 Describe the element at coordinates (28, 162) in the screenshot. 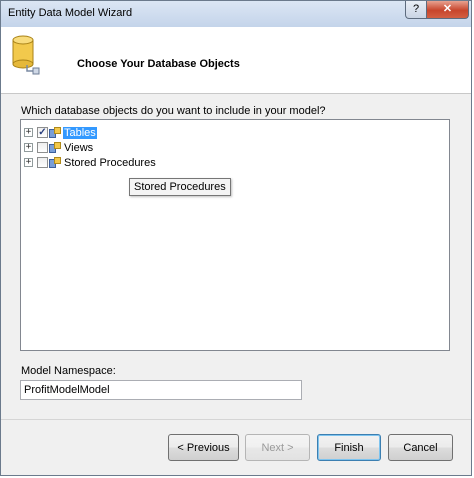

I see `expand-stored-procedures-icon: +` at that location.